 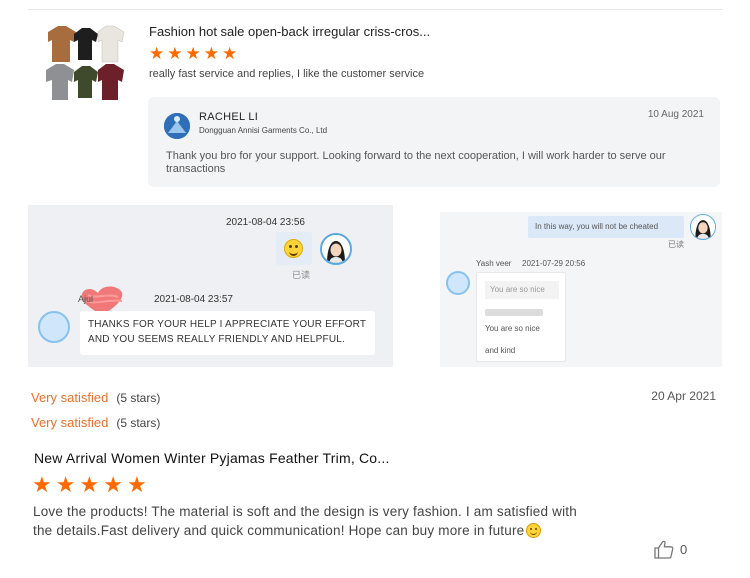 I want to click on emoji-message-bubble, so click(x=294, y=248).